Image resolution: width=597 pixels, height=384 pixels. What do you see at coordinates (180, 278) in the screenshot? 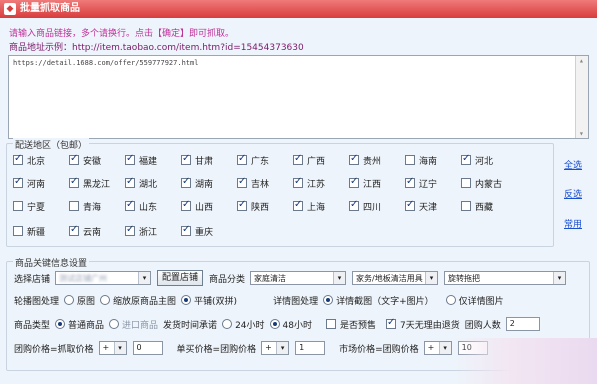
I see `configure-shop-button: 配置店铺` at bounding box center [180, 278].